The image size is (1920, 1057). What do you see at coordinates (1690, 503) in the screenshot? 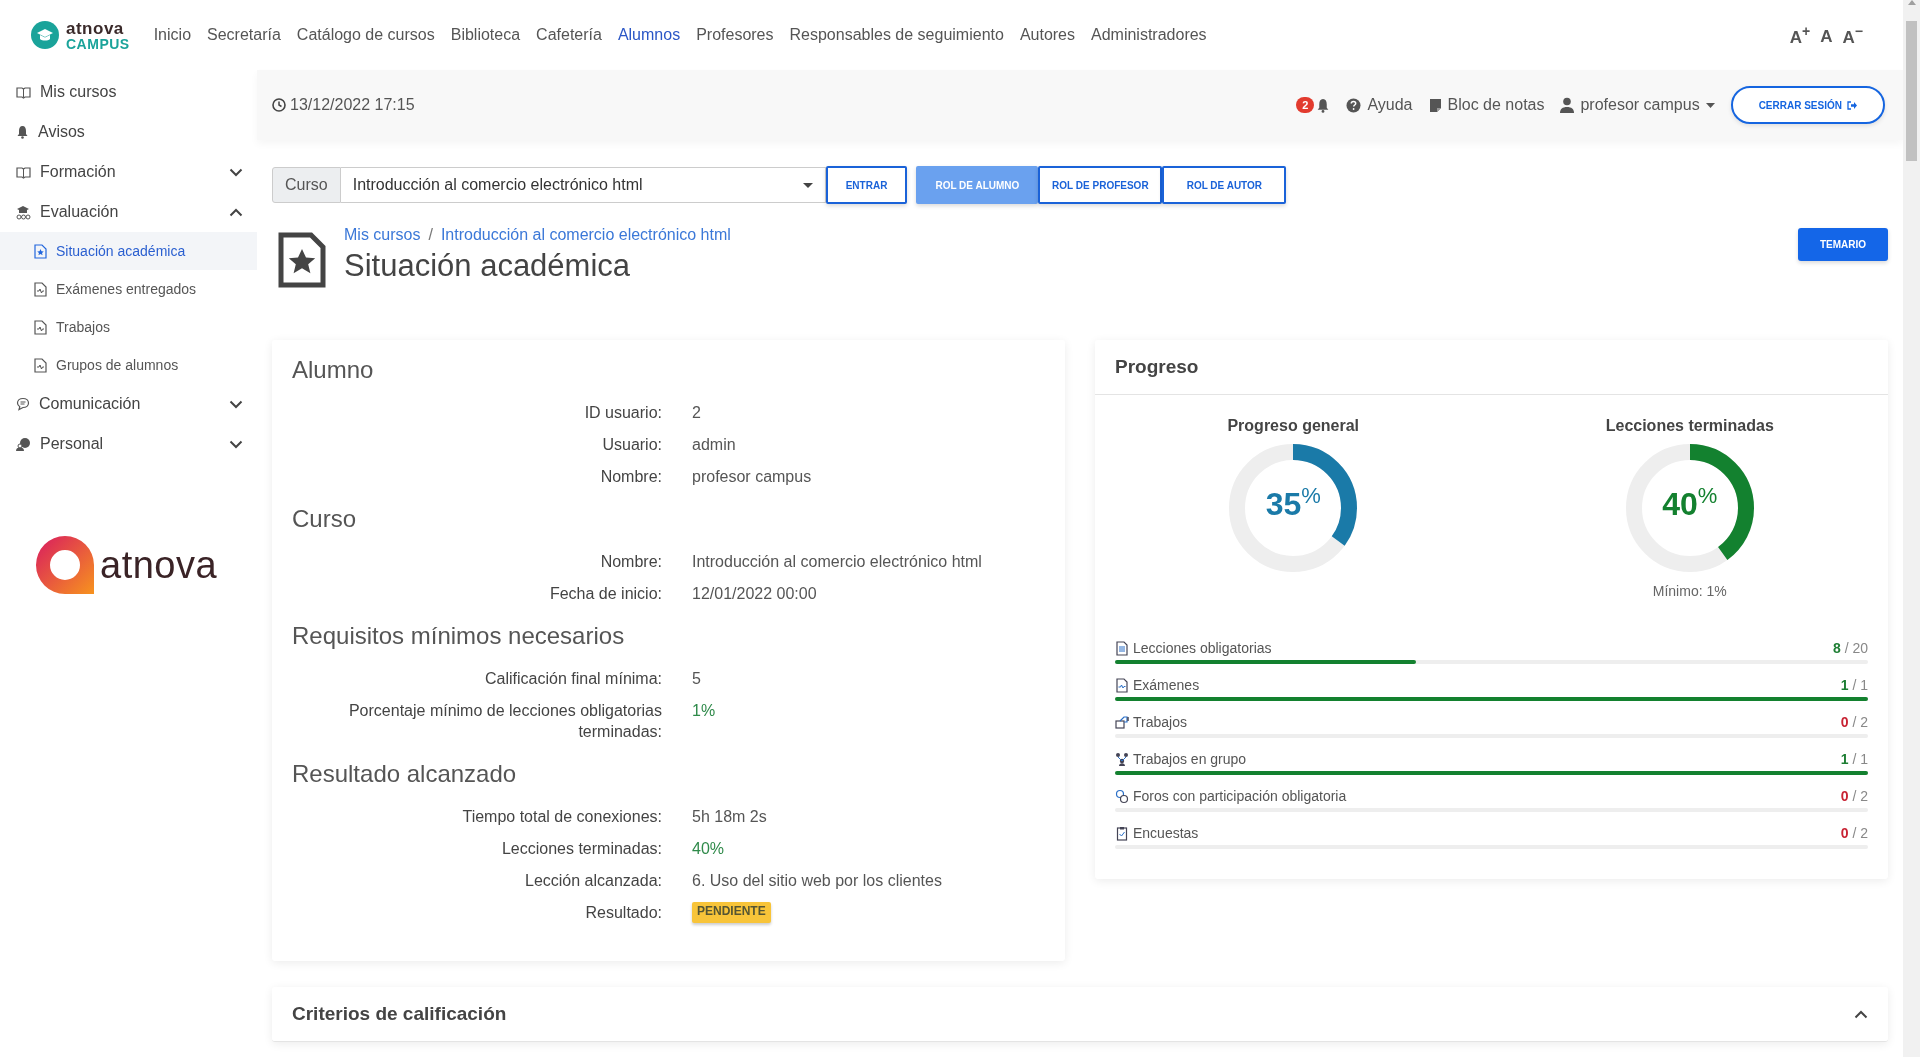
I see `gauge-value: 40$^{%}$` at bounding box center [1690, 503].